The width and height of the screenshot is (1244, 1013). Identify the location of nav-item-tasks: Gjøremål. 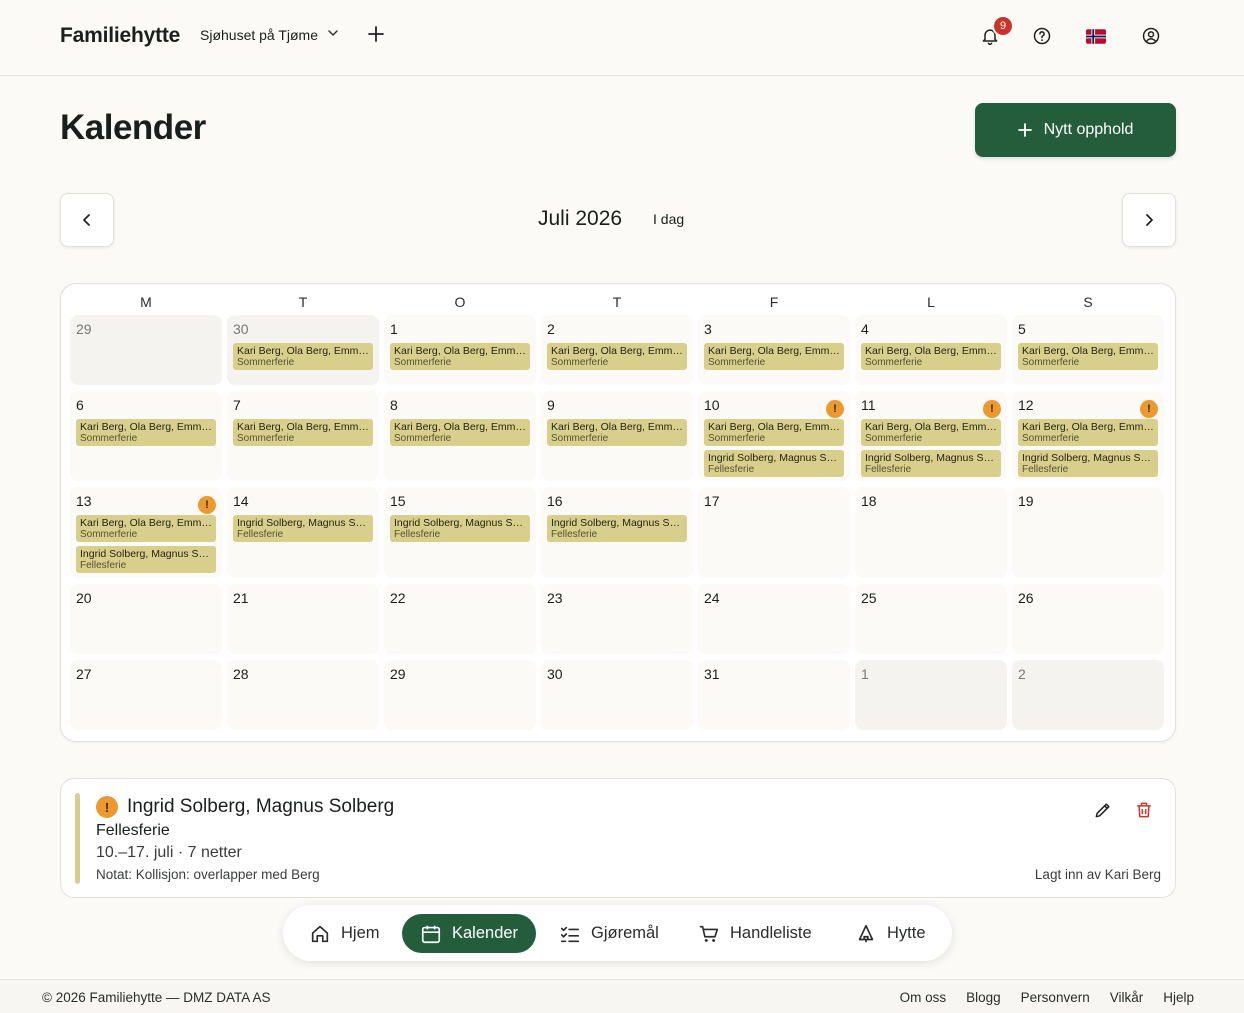
(609, 933).